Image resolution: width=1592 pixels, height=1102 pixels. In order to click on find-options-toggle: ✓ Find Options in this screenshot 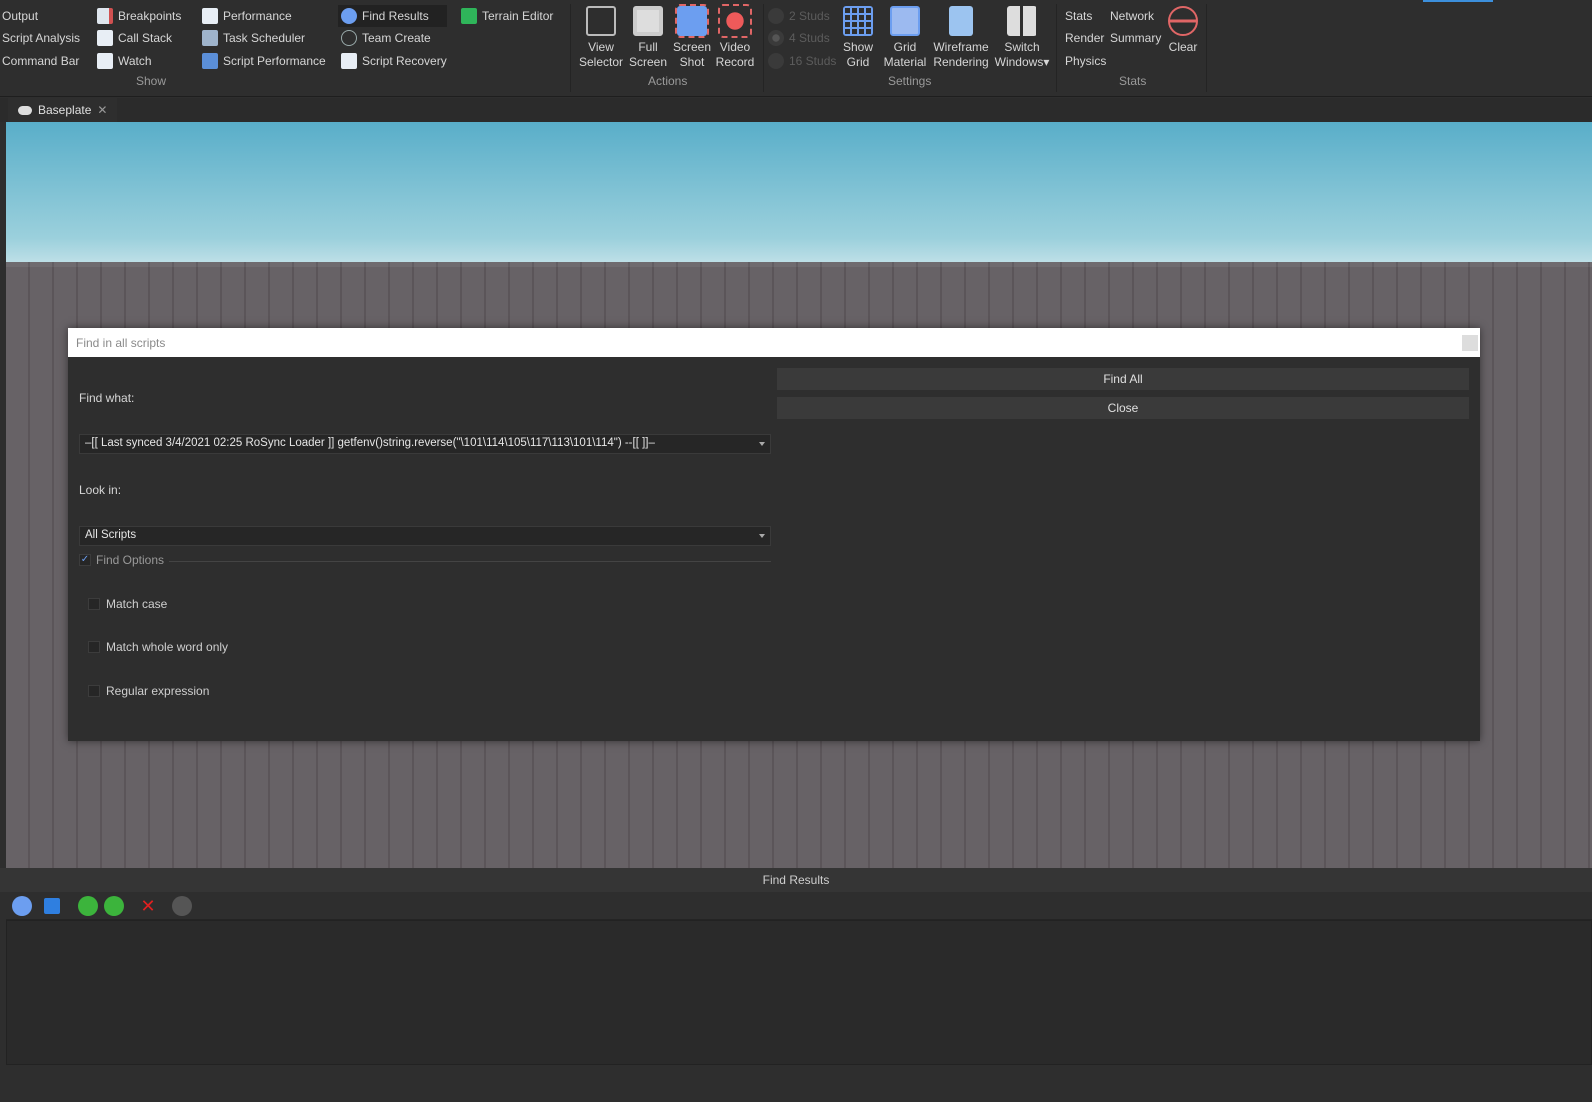, I will do `click(425, 560)`.